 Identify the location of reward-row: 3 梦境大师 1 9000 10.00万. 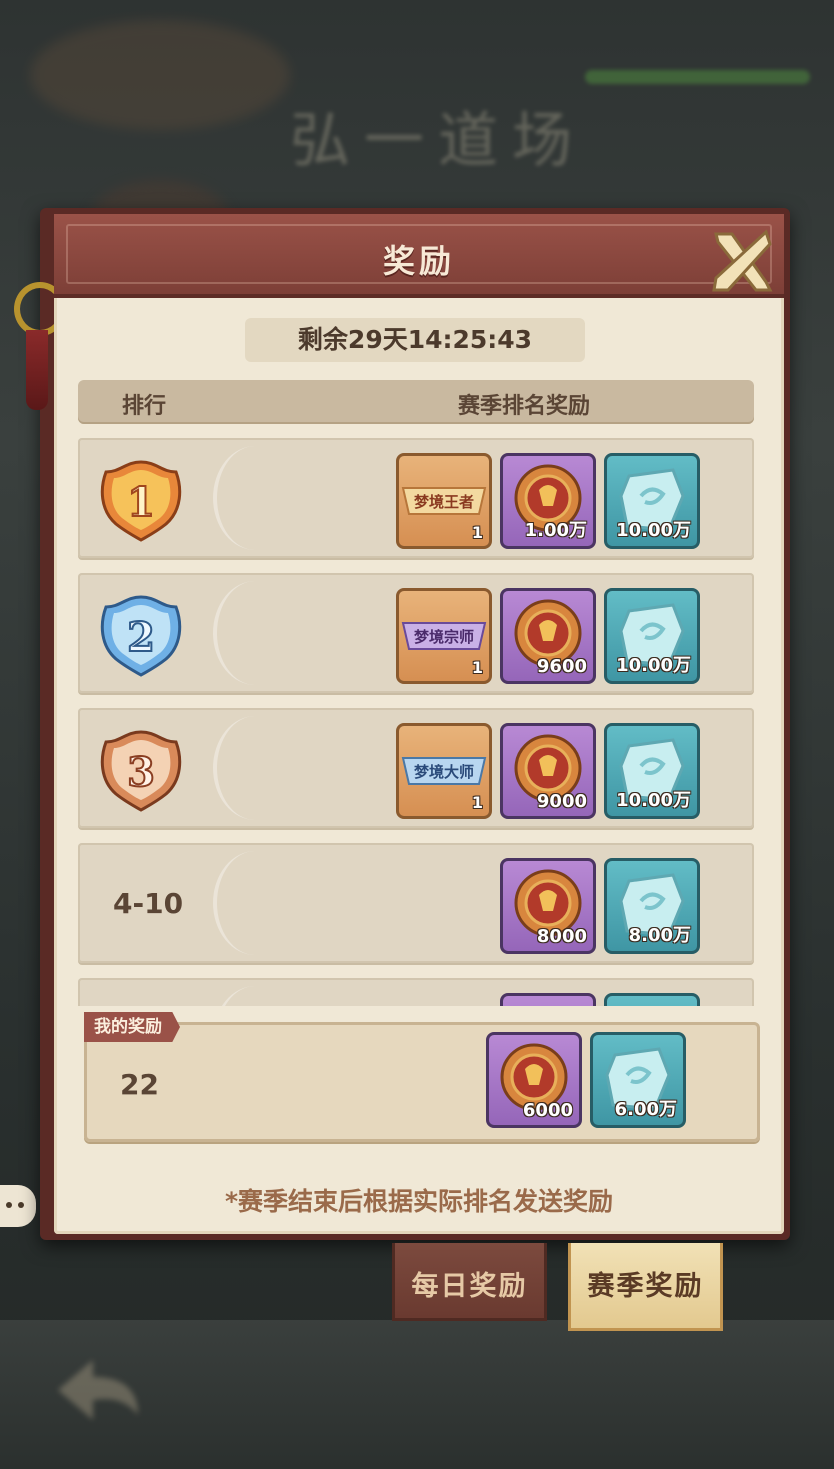
(416, 768).